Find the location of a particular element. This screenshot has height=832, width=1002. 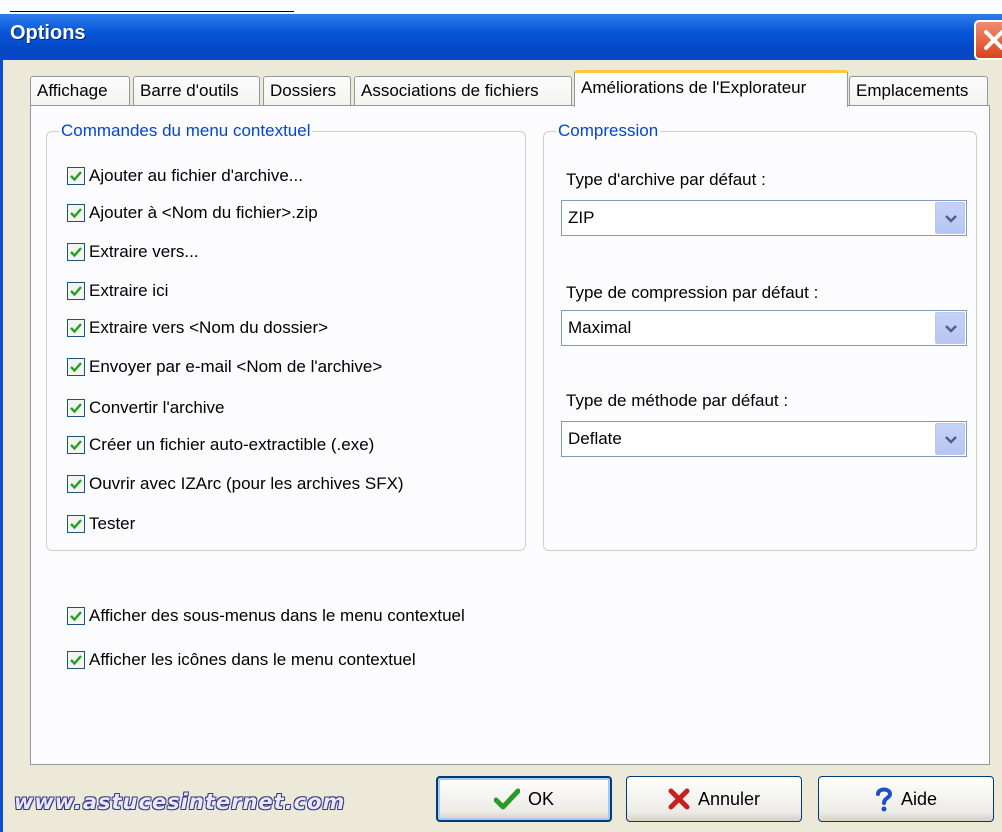

checkbox-label: Ajouter à <Nom du fichier>.zip is located at coordinates (203, 212).